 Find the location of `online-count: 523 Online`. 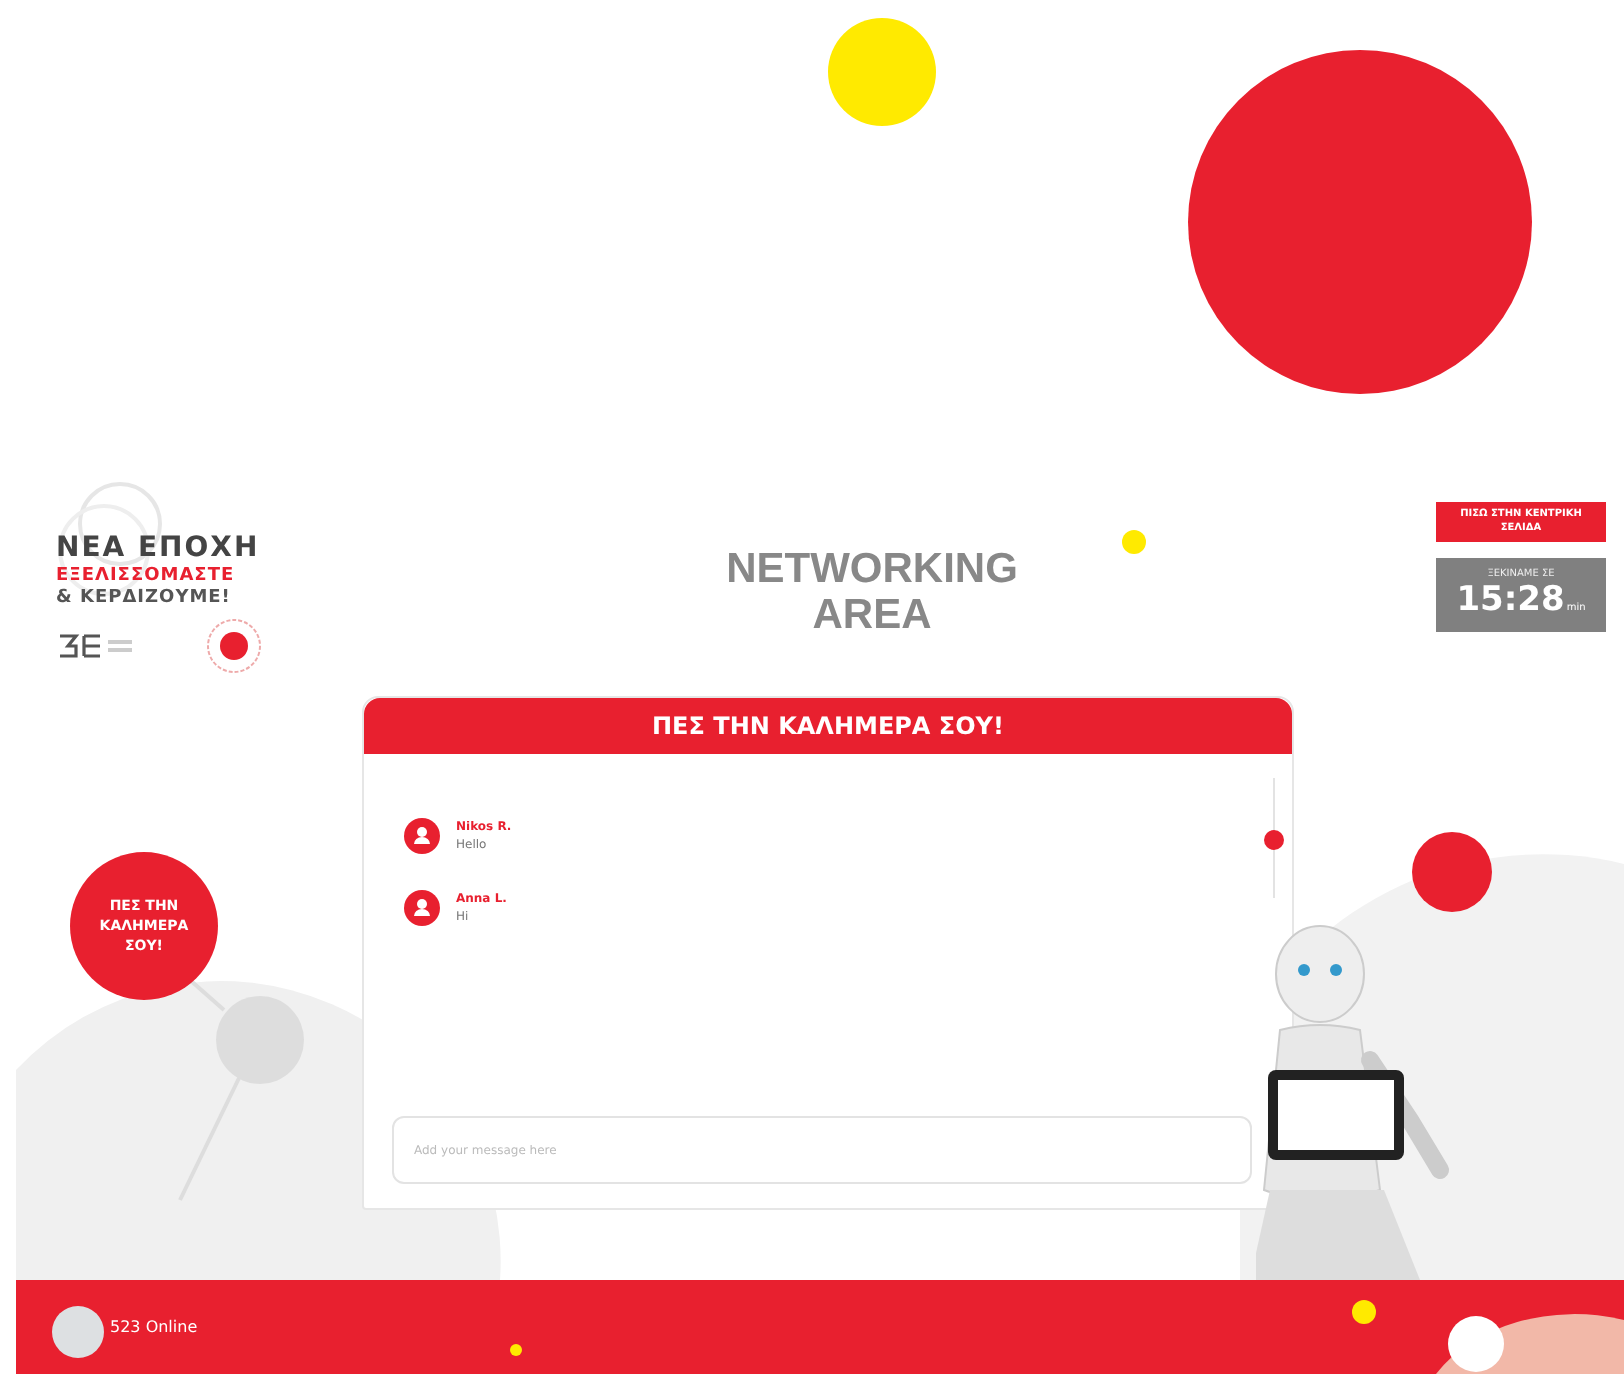

online-count: 523 Online is located at coordinates (154, 1327).